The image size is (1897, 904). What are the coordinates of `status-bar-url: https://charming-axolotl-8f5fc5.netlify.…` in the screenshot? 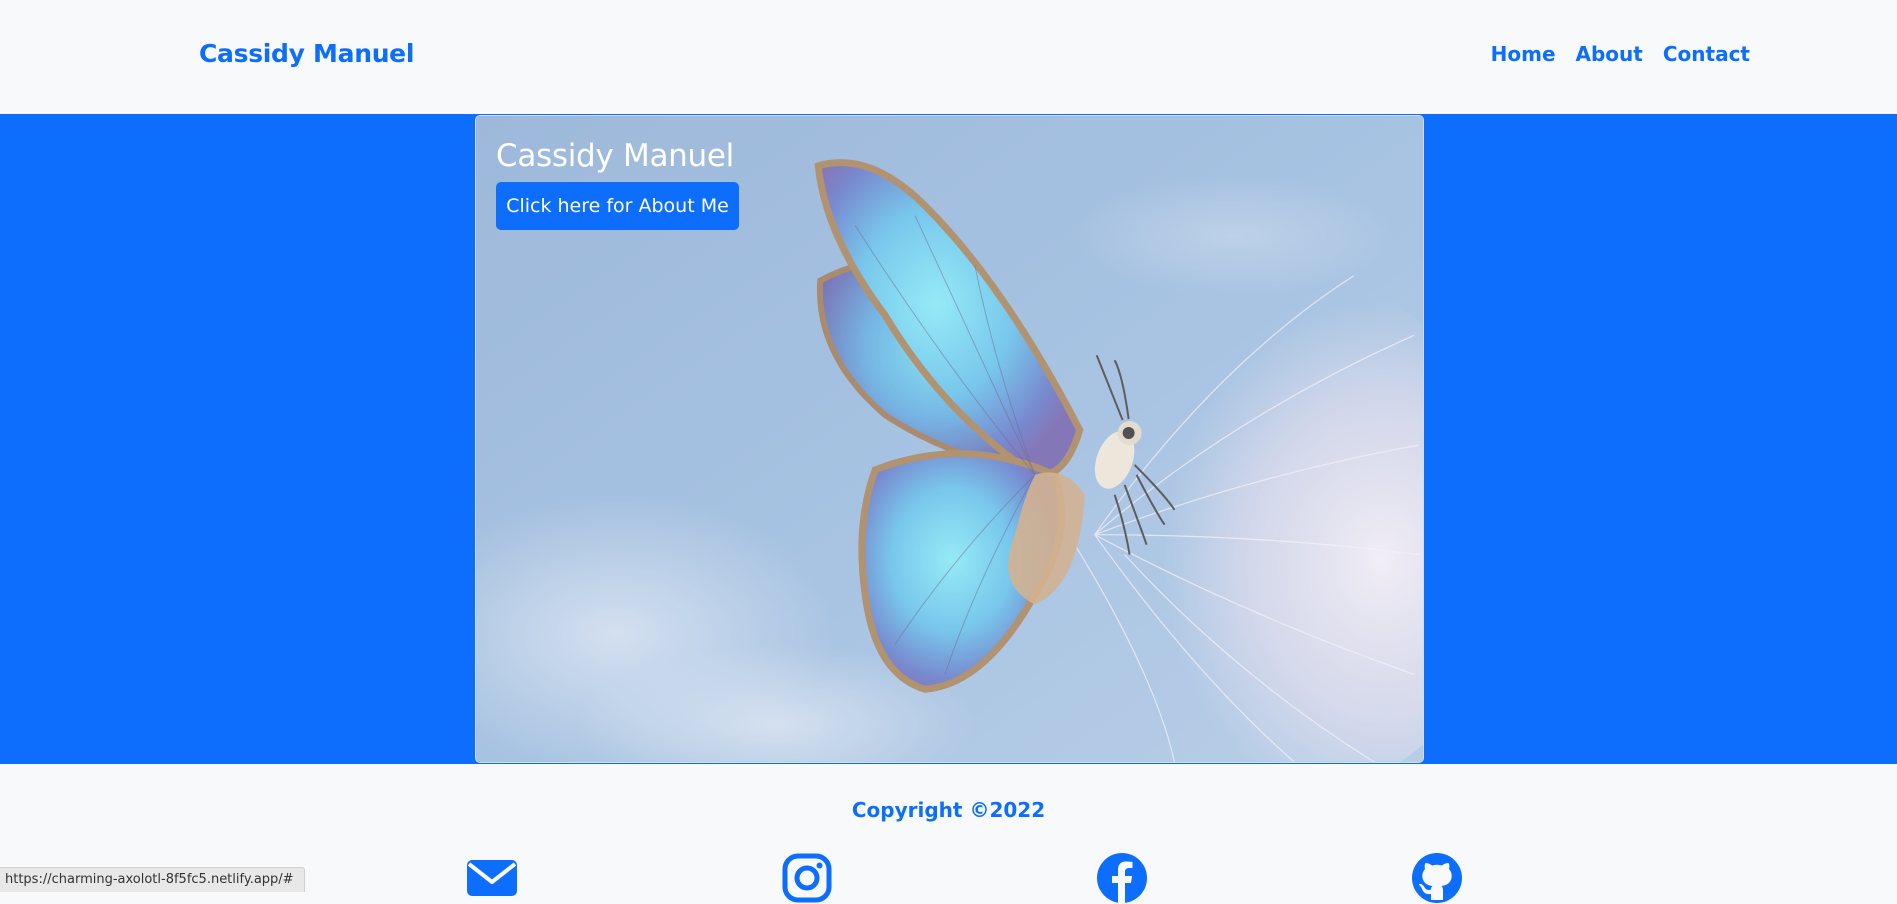 It's located at (152, 879).